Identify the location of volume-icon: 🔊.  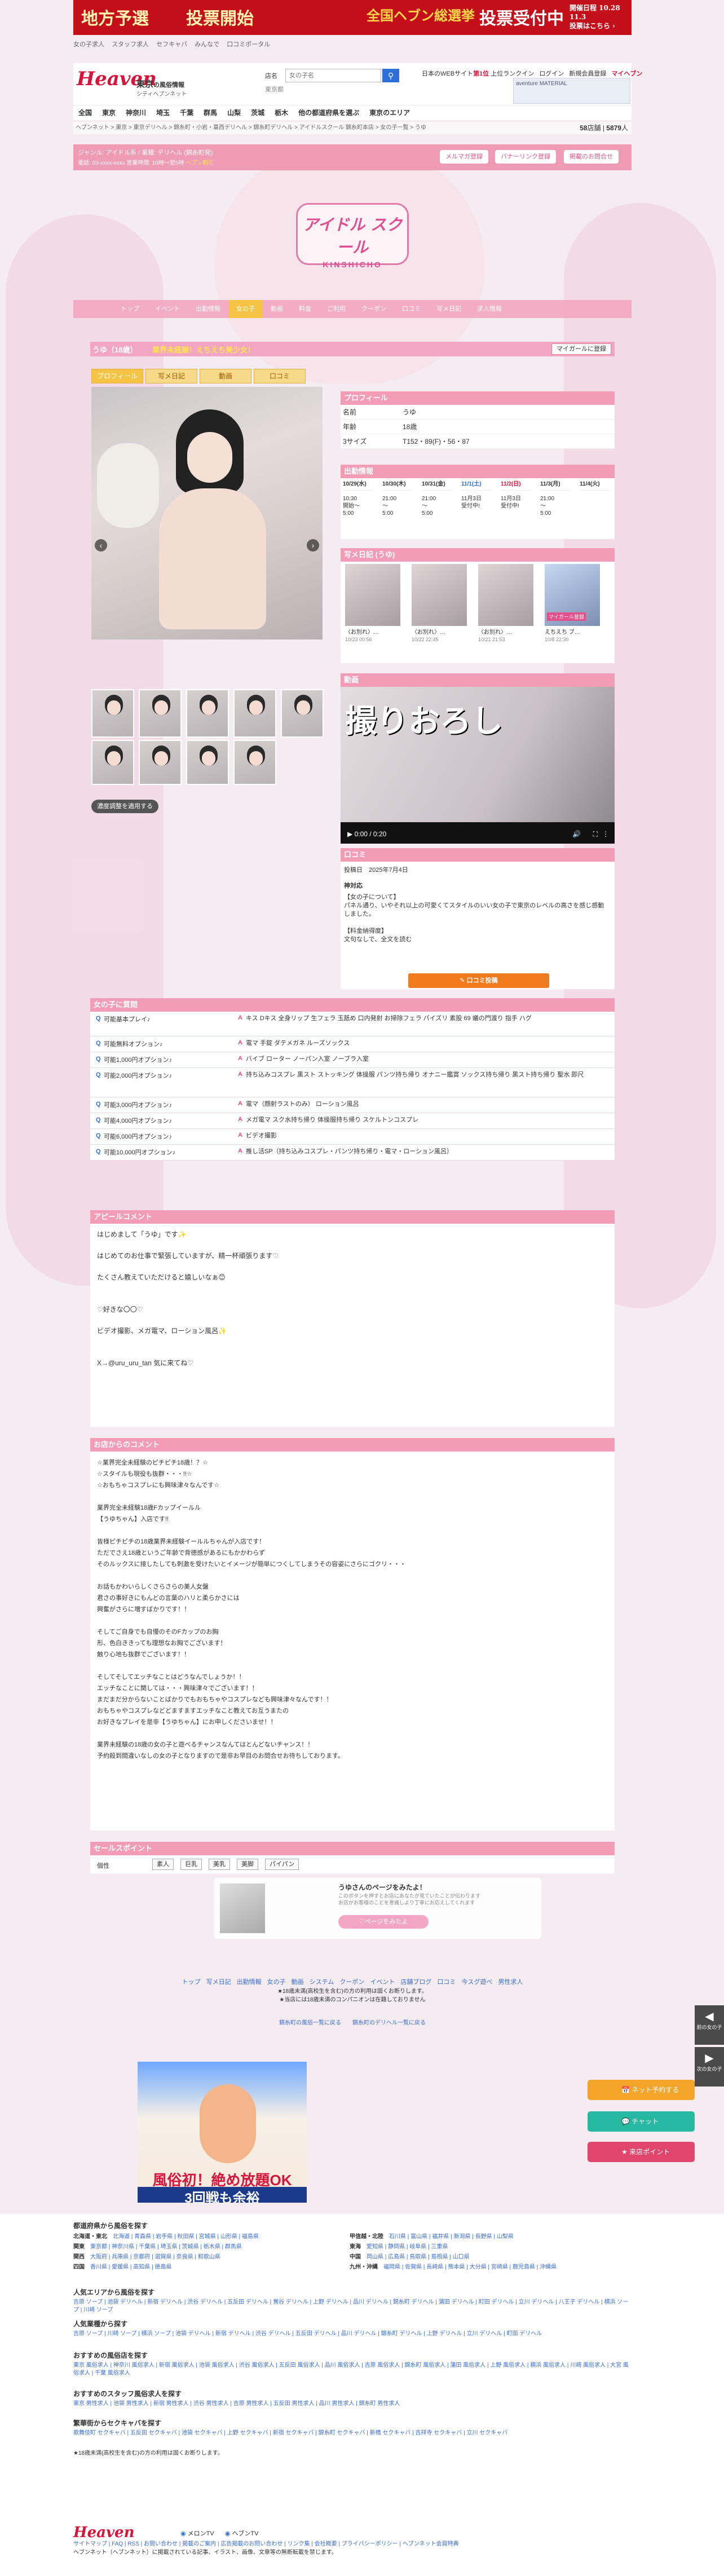
(576, 834).